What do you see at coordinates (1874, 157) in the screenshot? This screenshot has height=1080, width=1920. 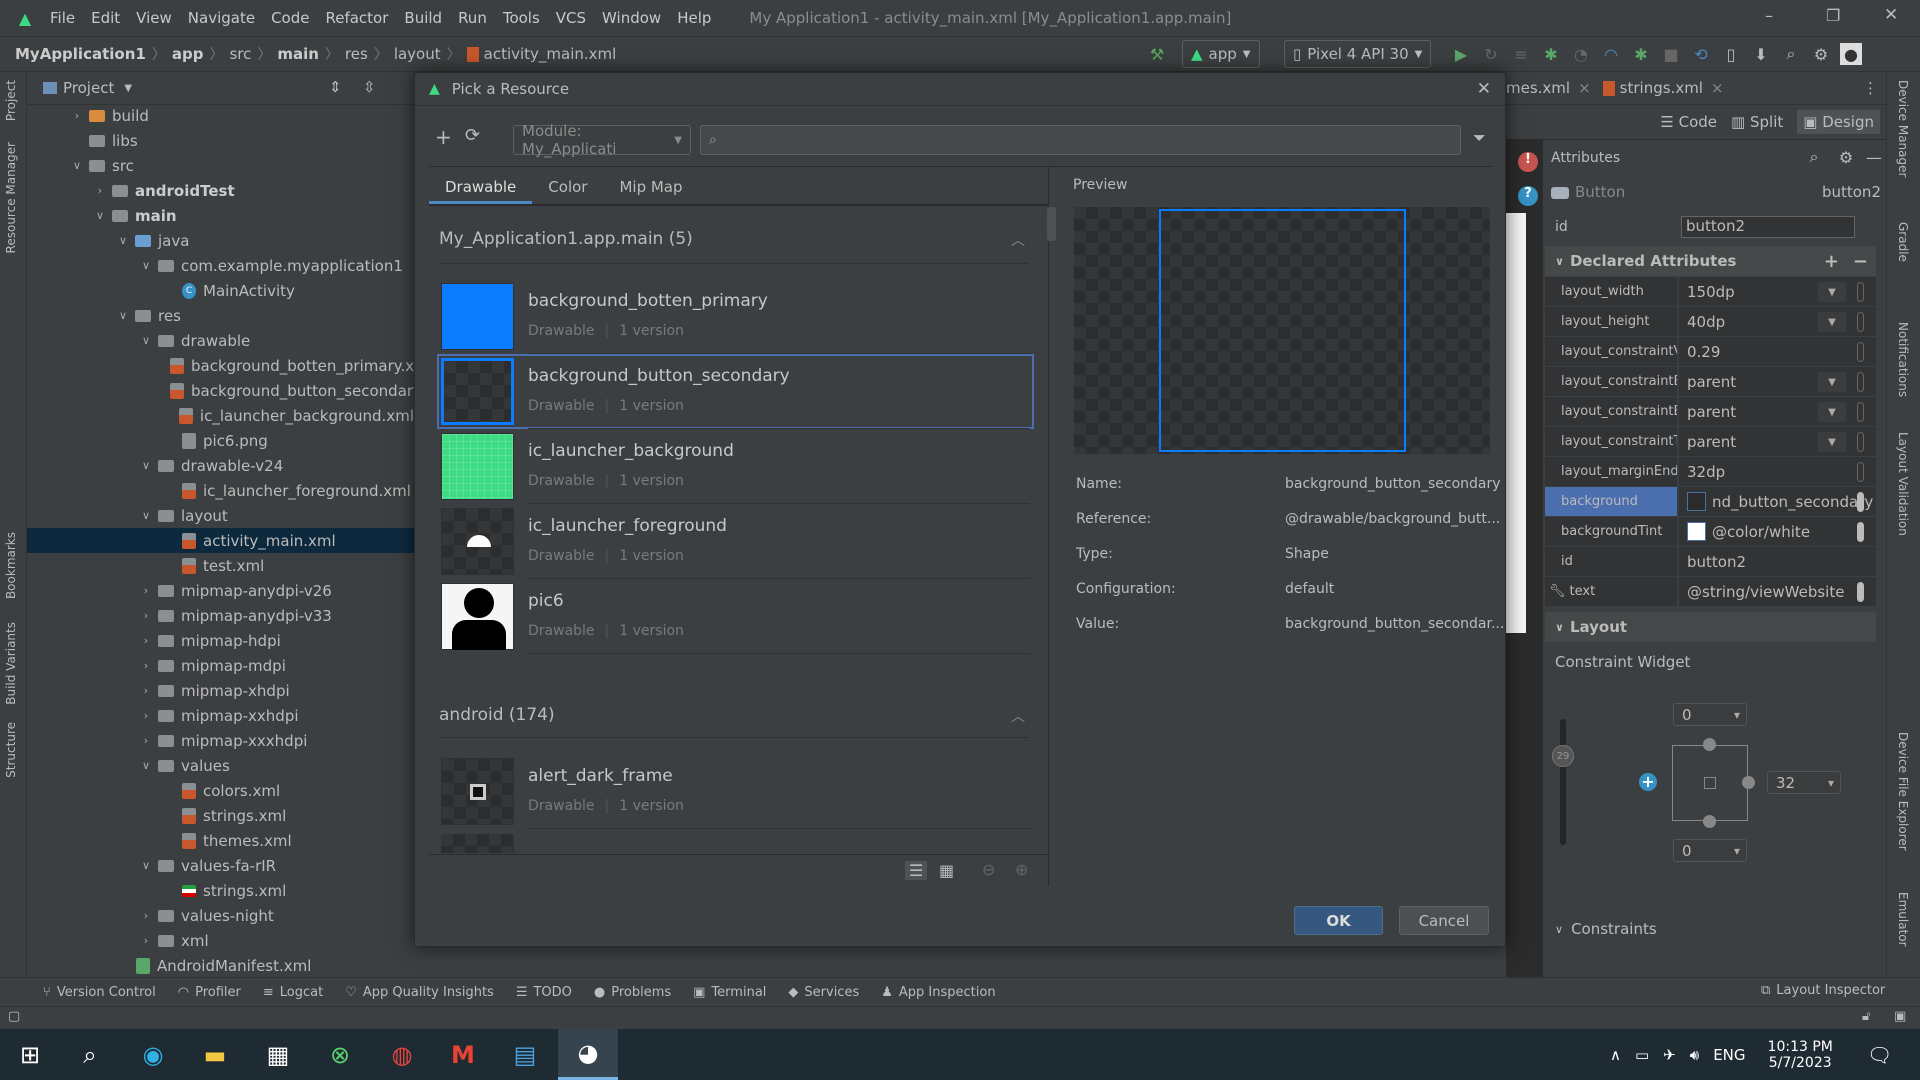 I see `minimize-panel-icon: —` at bounding box center [1874, 157].